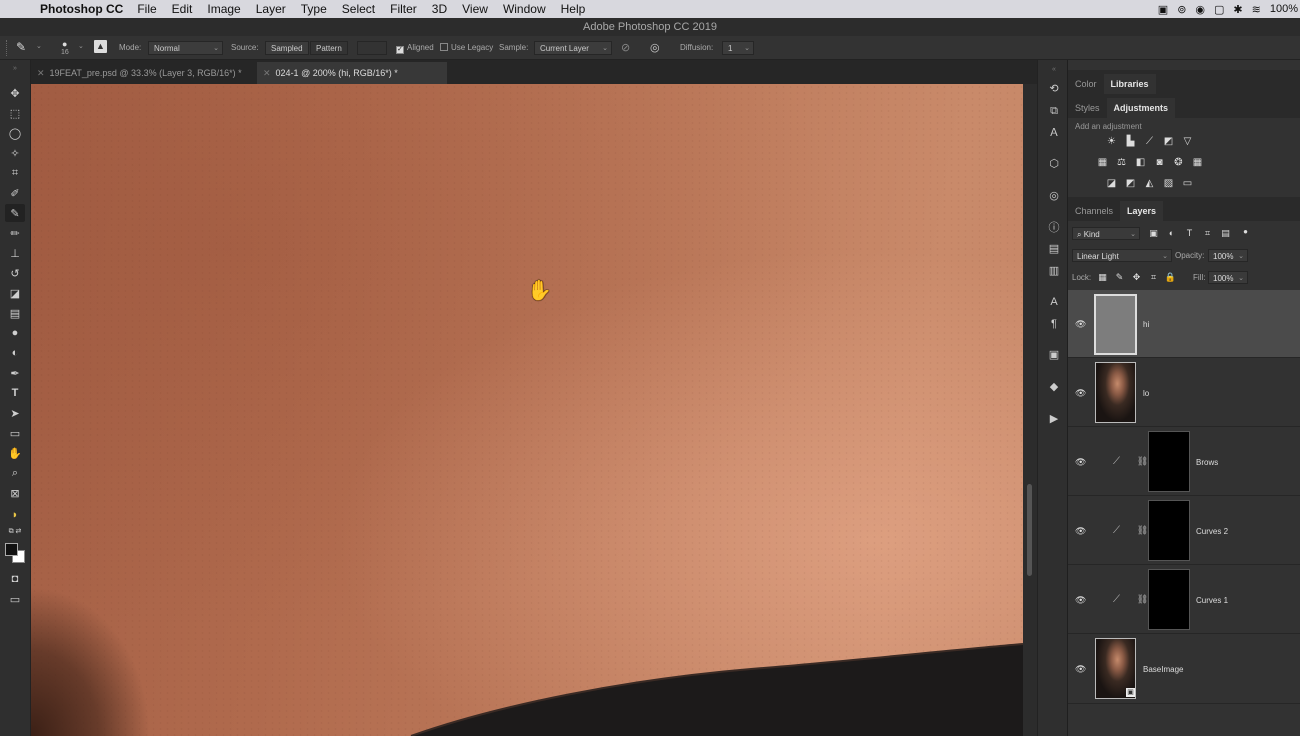 Image resolution: width=1300 pixels, height=736 pixels. Describe the element at coordinates (15, 473) in the screenshot. I see `zoom-tool-icon: ⌕` at that location.